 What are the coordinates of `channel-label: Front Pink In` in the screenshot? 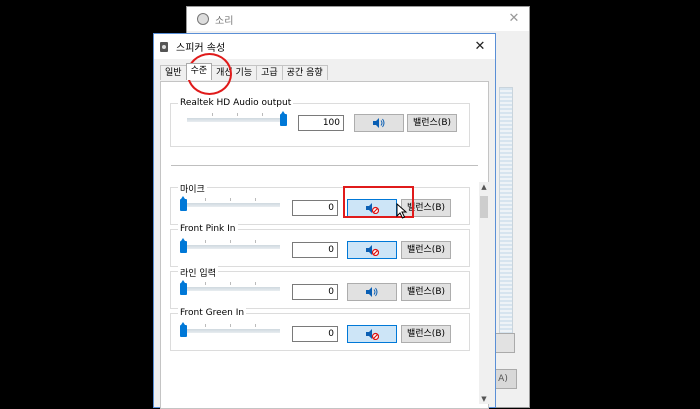 It's located at (208, 229).